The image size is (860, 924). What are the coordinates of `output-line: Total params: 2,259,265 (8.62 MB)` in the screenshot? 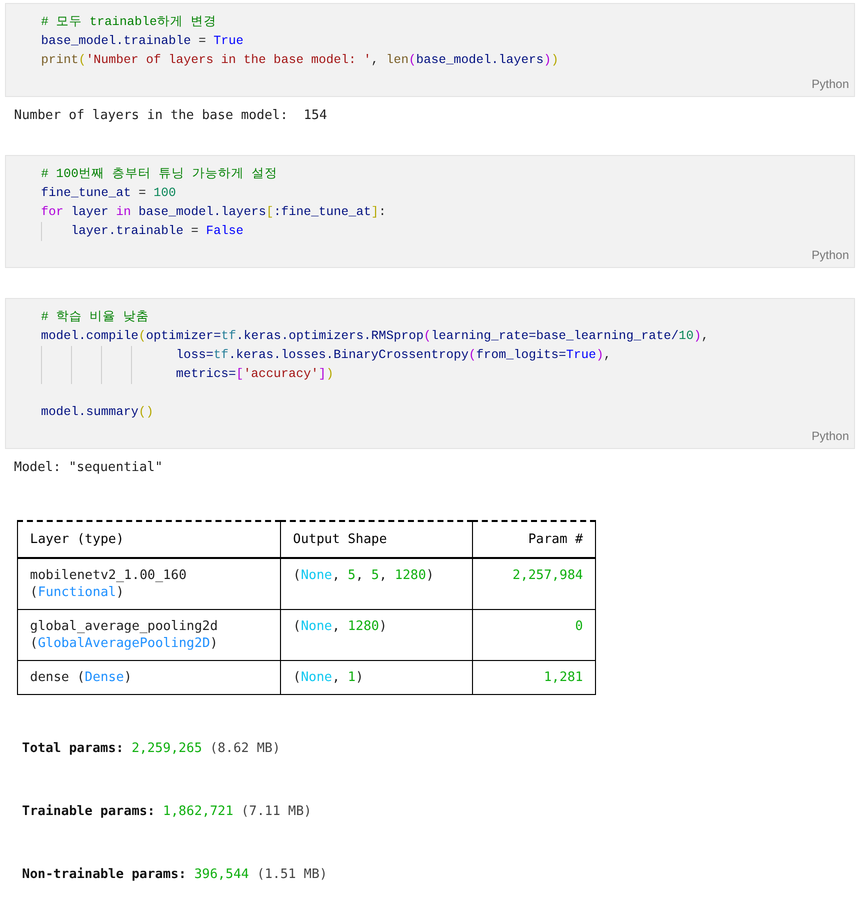 It's located at (150, 749).